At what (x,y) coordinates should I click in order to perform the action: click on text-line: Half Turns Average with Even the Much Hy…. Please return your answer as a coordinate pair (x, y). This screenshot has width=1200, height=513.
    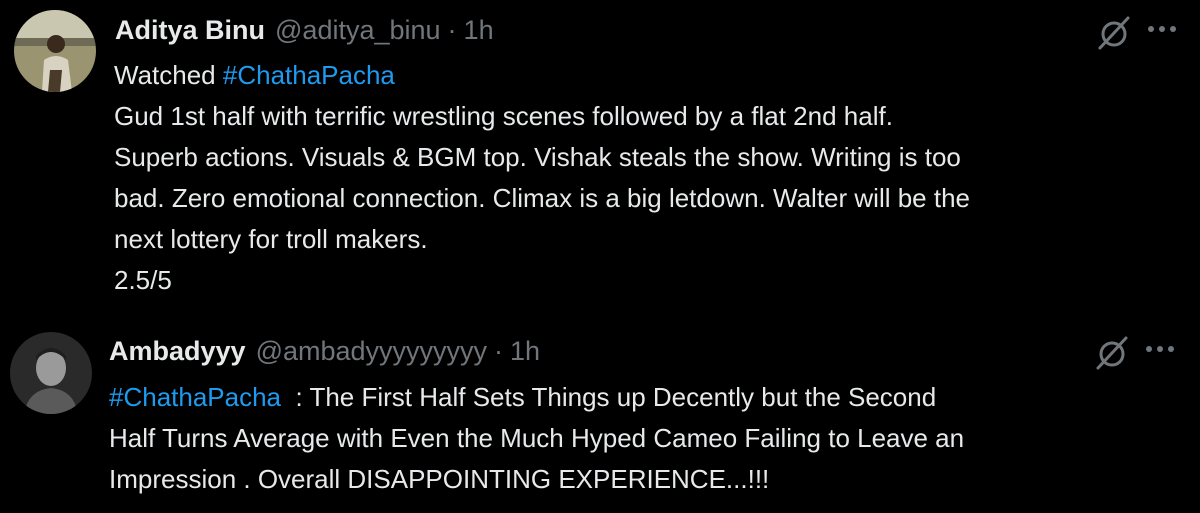
    Looking at the image, I should click on (537, 438).